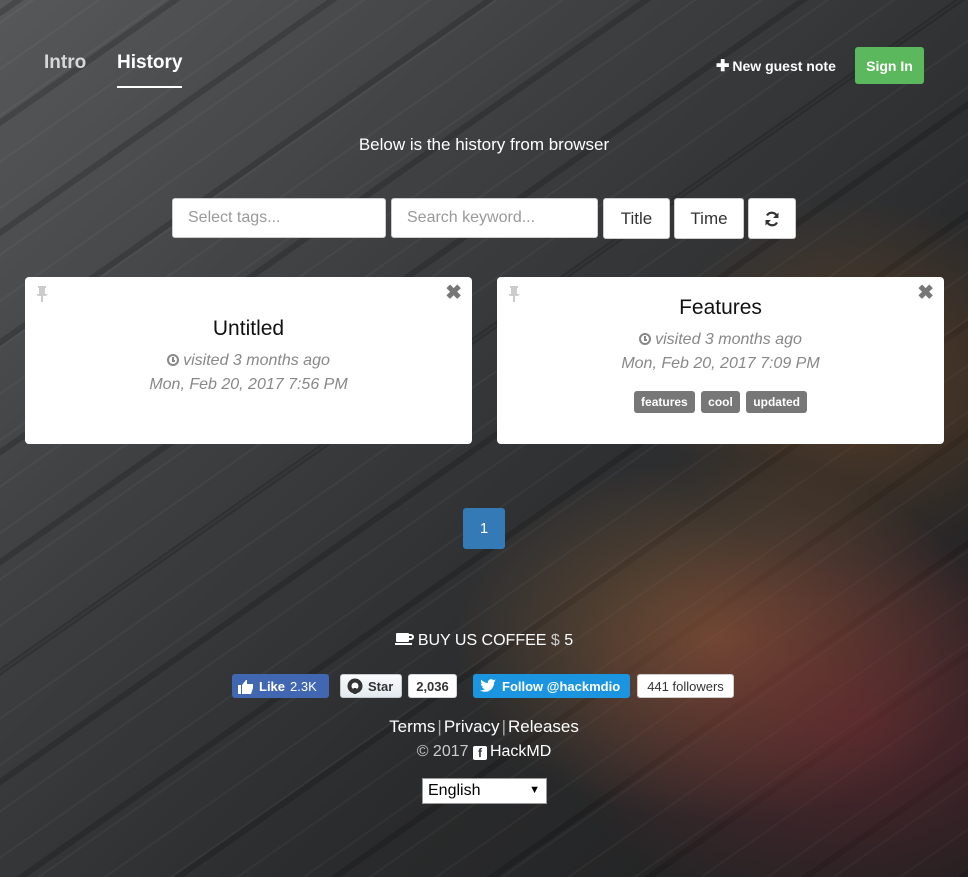 The height and width of the screenshot is (877, 968). I want to click on tag-features: features, so click(664, 402).